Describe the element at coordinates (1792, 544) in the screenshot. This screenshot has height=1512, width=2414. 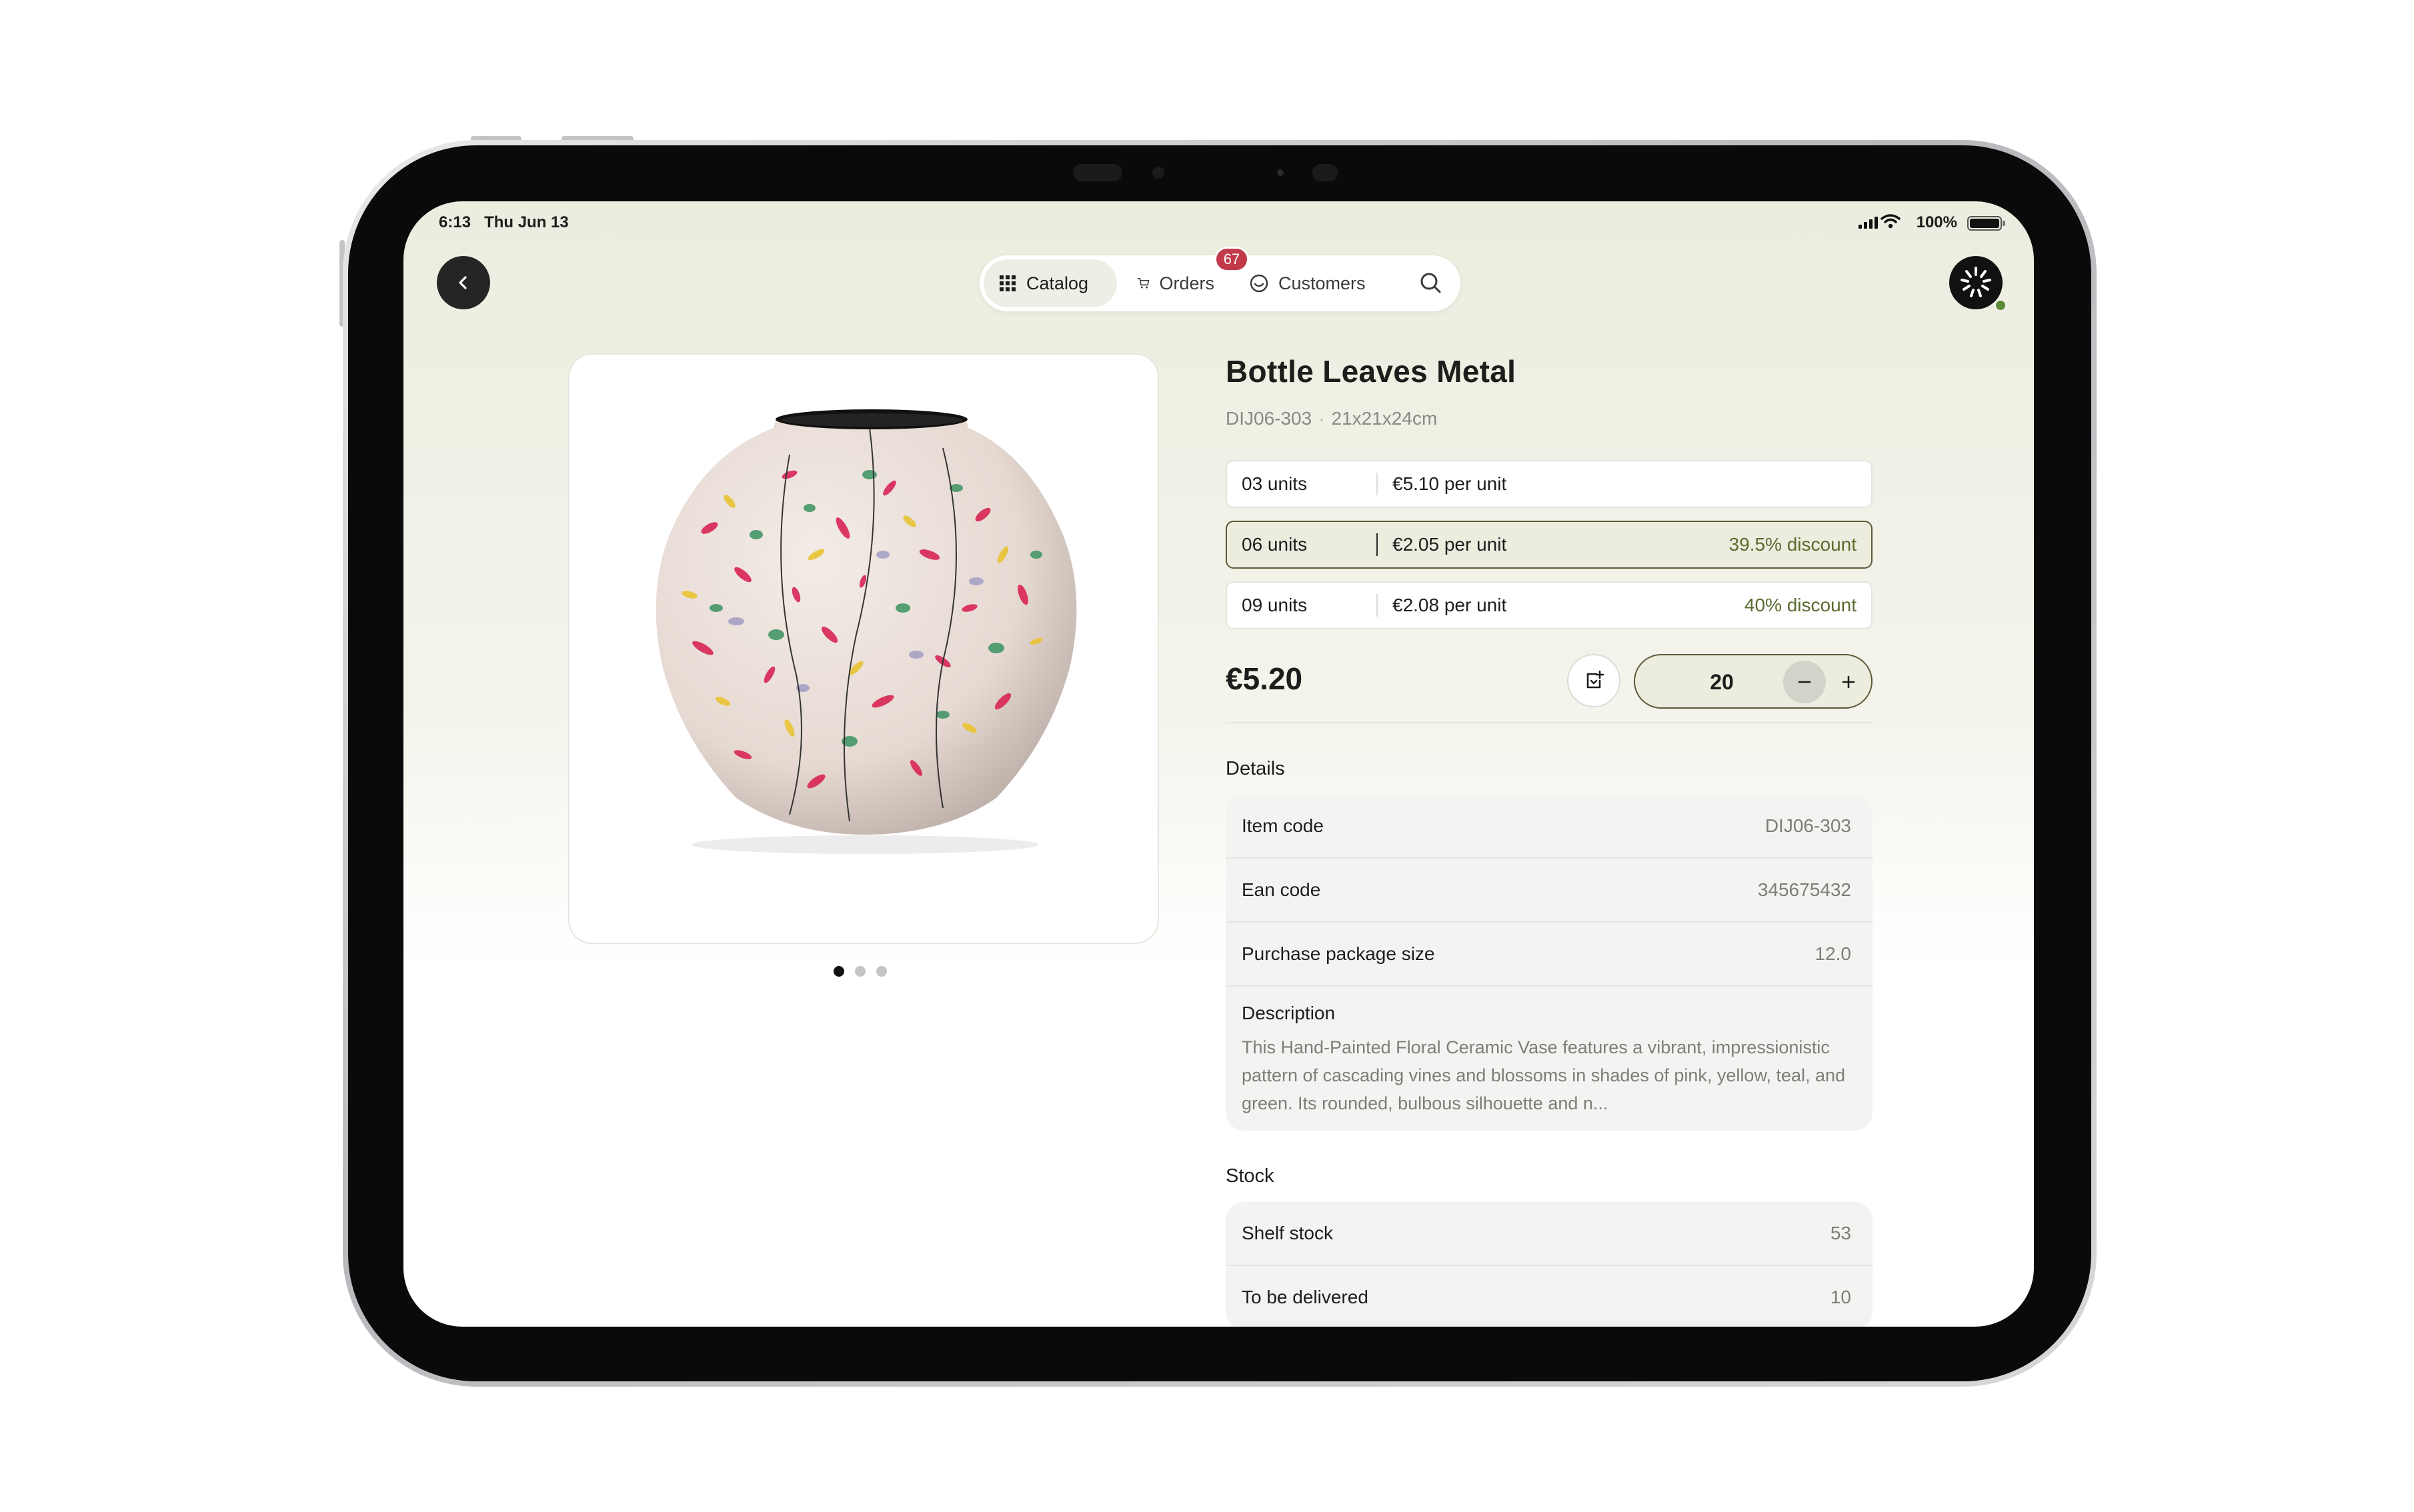
I see `tier-discount: 39.5% discount` at that location.